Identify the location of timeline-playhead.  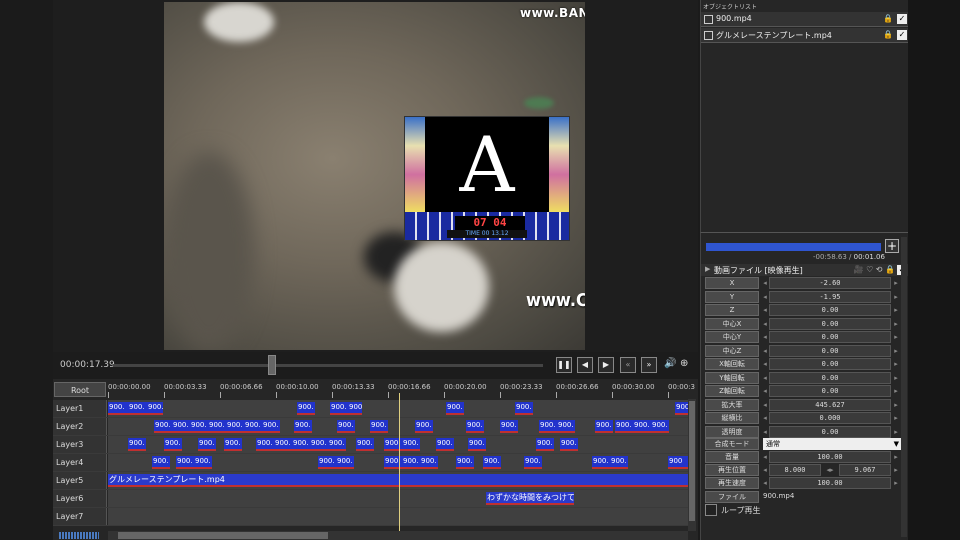
(399, 463).